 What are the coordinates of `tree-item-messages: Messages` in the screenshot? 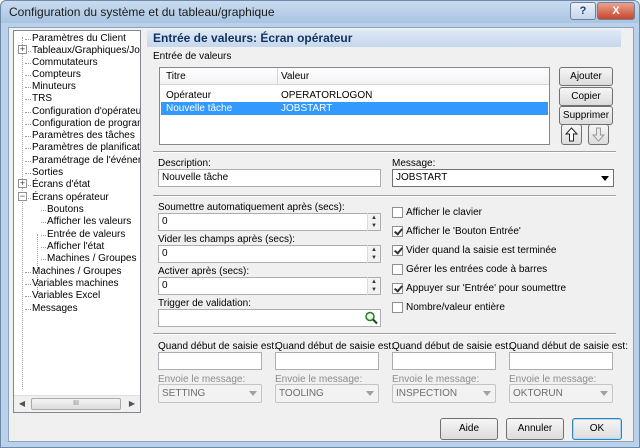 It's located at (51, 309).